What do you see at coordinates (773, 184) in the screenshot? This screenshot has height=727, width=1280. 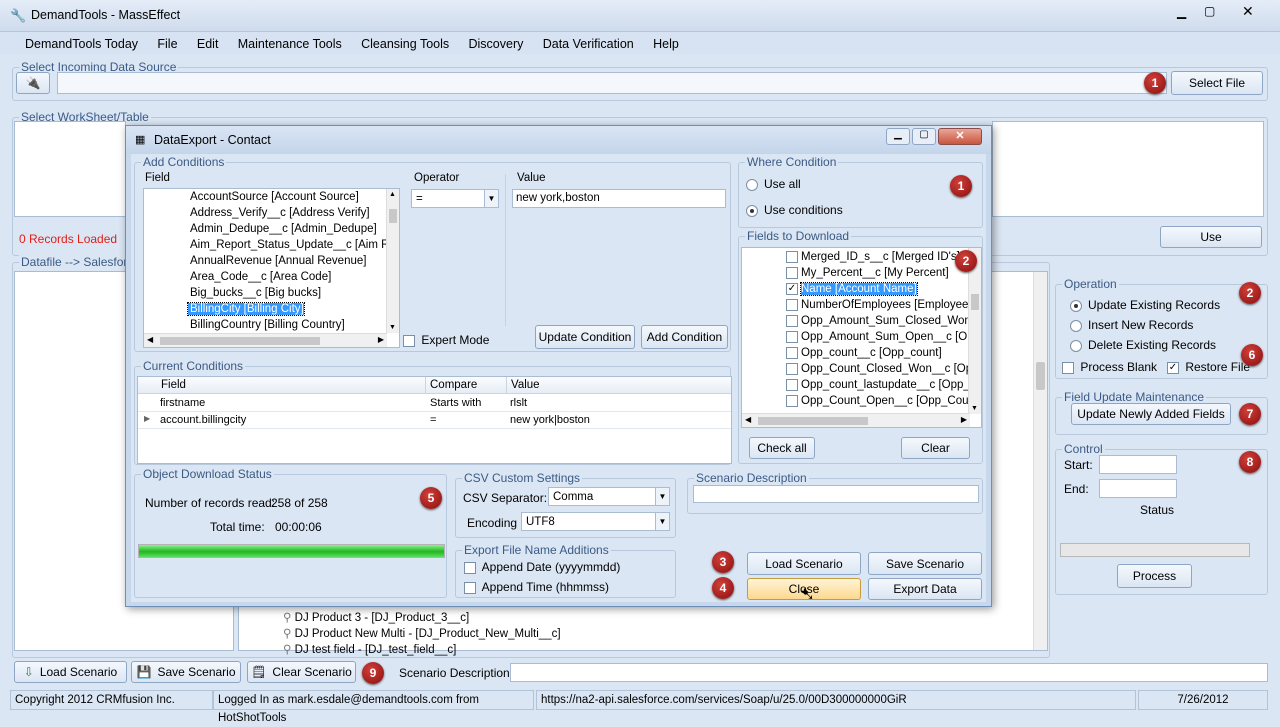 I see `use-all-radio: Use all` at bounding box center [773, 184].